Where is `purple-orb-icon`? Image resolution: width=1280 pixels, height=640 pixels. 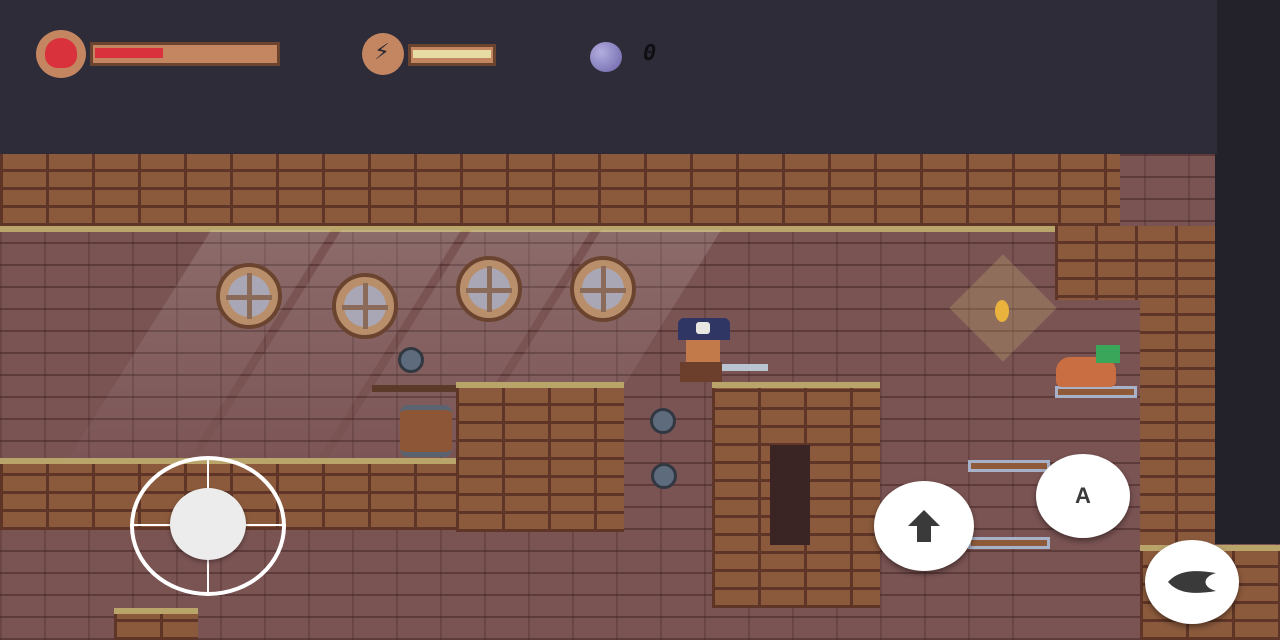
purple-orb-icon is located at coordinates (606, 57).